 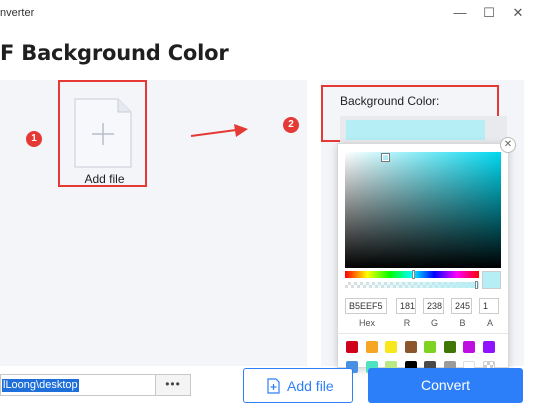 What do you see at coordinates (366, 306) in the screenshot?
I see `hex-input: B5EEF5` at bounding box center [366, 306].